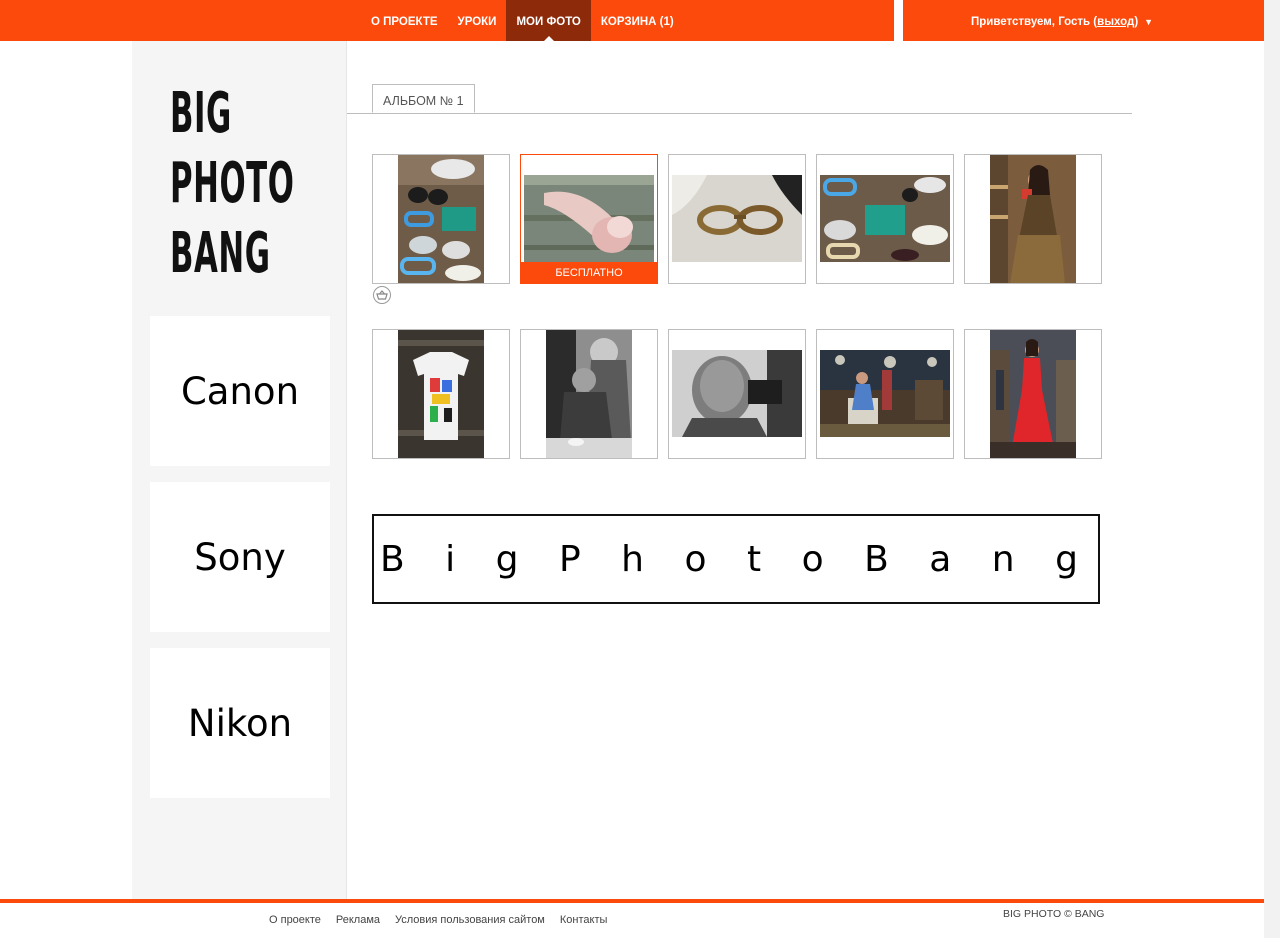 The width and height of the screenshot is (1280, 938). I want to click on nav-item-my-photos: МОИ ФОТО, so click(548, 20).